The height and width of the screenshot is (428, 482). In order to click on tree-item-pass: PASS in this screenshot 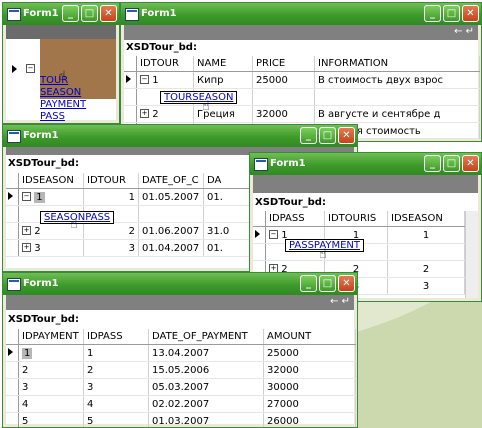, I will do `click(52, 116)`.